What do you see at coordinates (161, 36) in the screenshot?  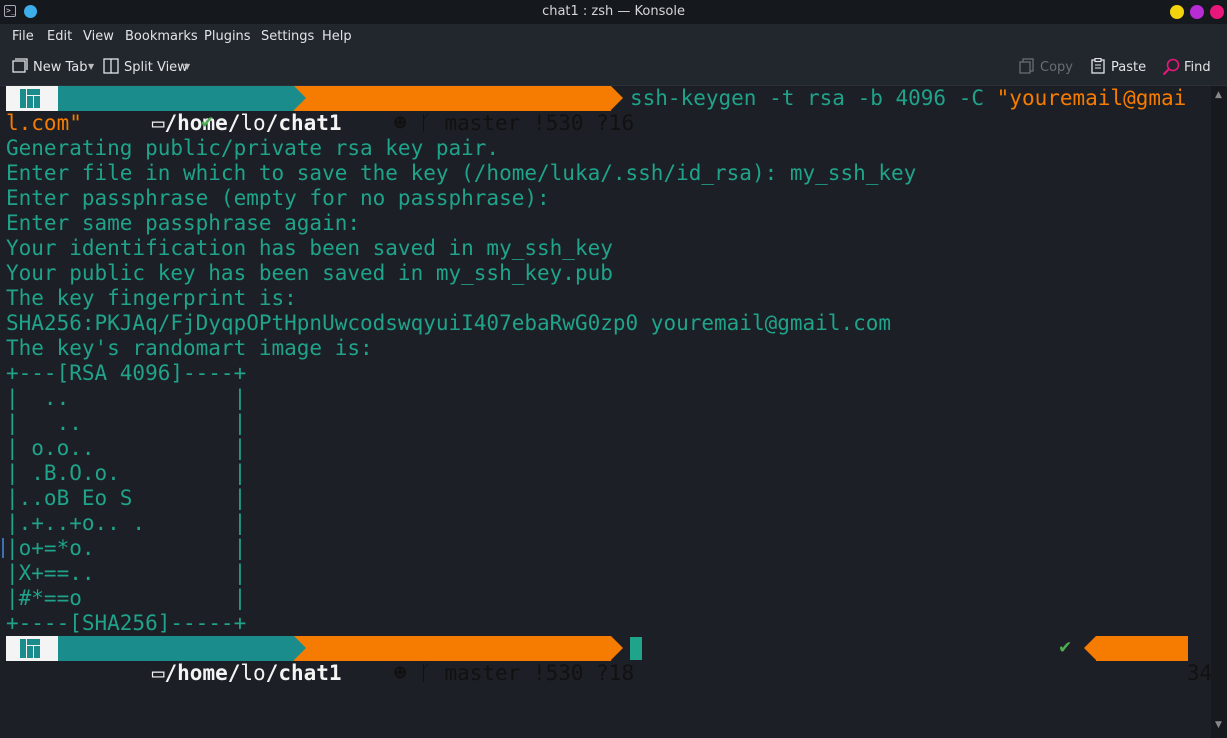 I see `menu-bookmarks: Bookmarks` at bounding box center [161, 36].